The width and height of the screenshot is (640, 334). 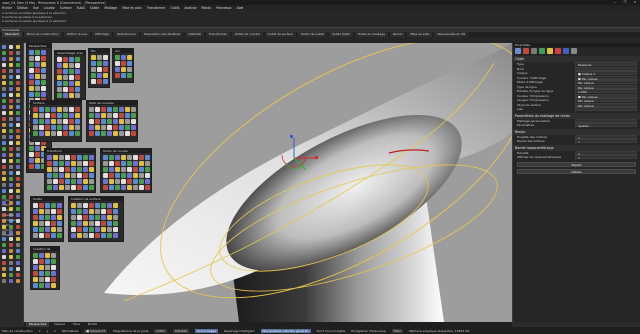 I want to click on status-item: Accrochages, so click(x=207, y=330).